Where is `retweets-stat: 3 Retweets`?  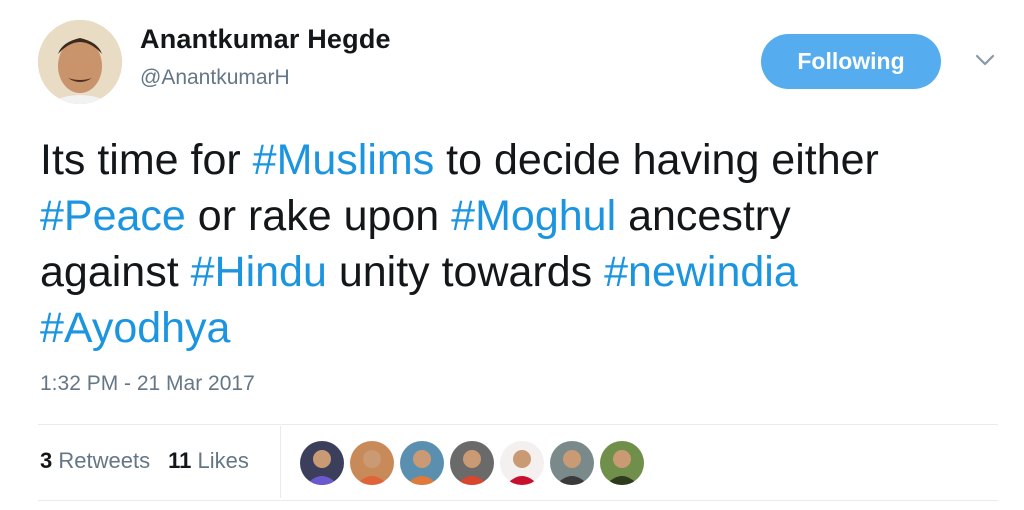 retweets-stat: 3 Retweets is located at coordinates (95, 460).